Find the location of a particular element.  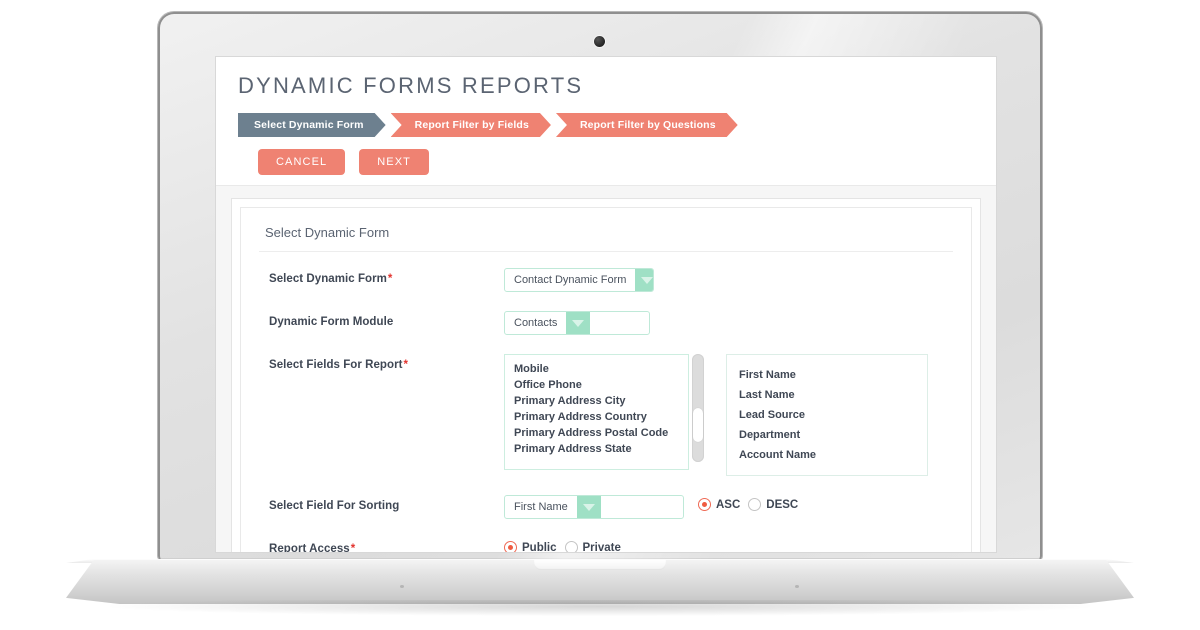

field-row-report-access: Report Access* Public Private is located at coordinates (606, 545).